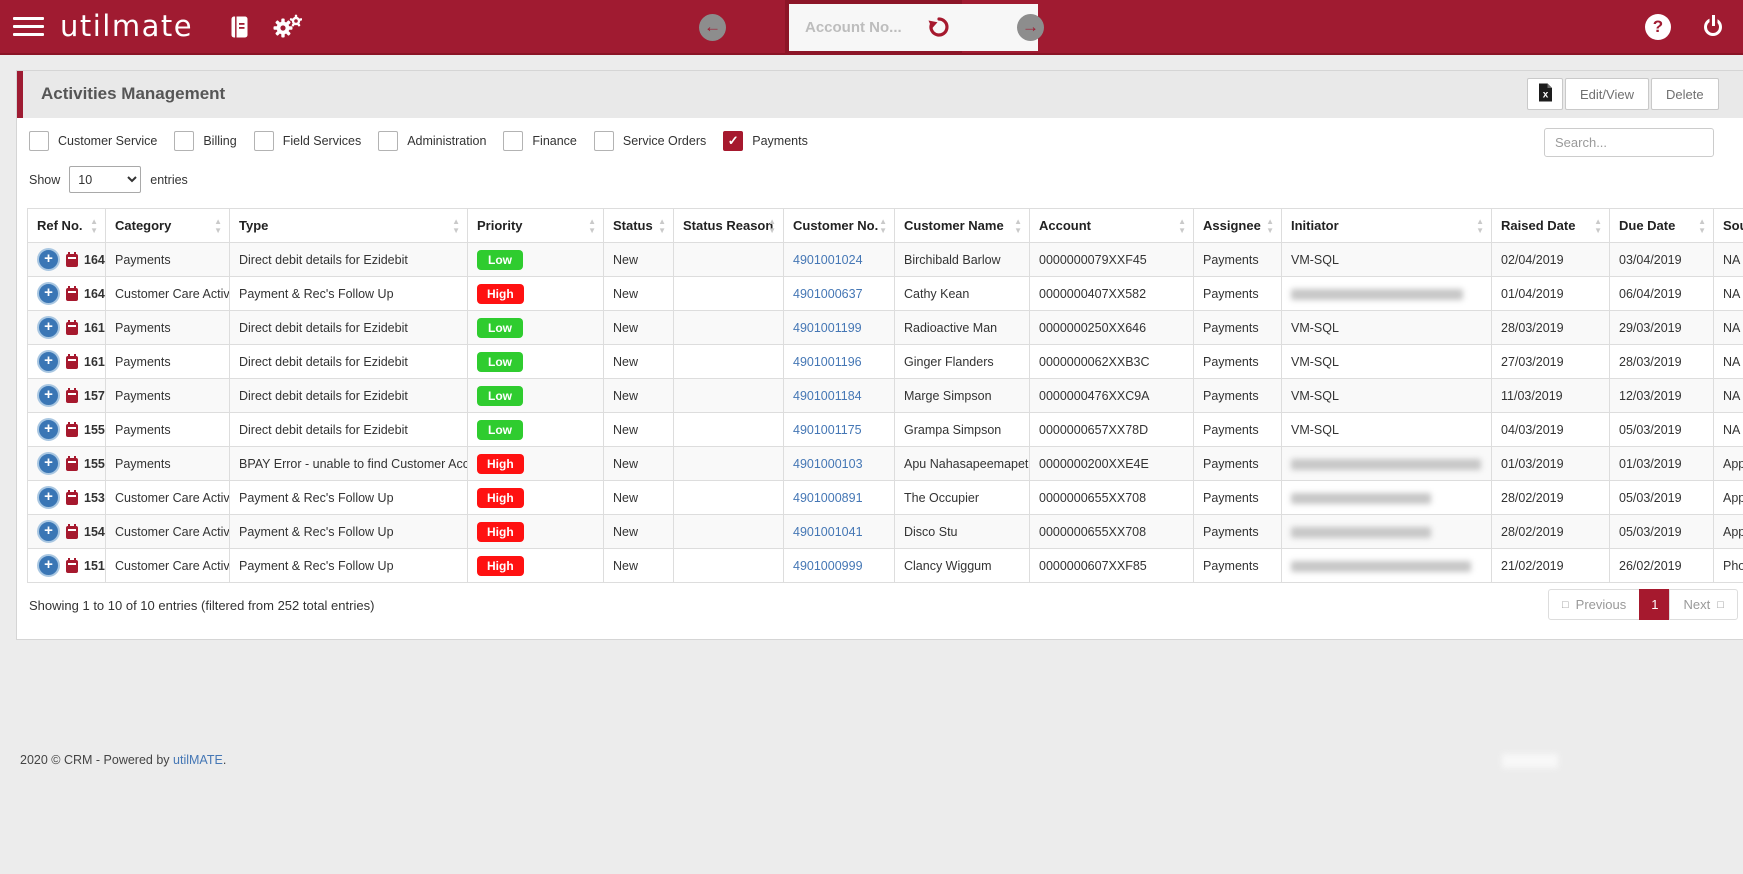 The height and width of the screenshot is (874, 1743). I want to click on filter-customer-service: Customer Service, so click(93, 141).